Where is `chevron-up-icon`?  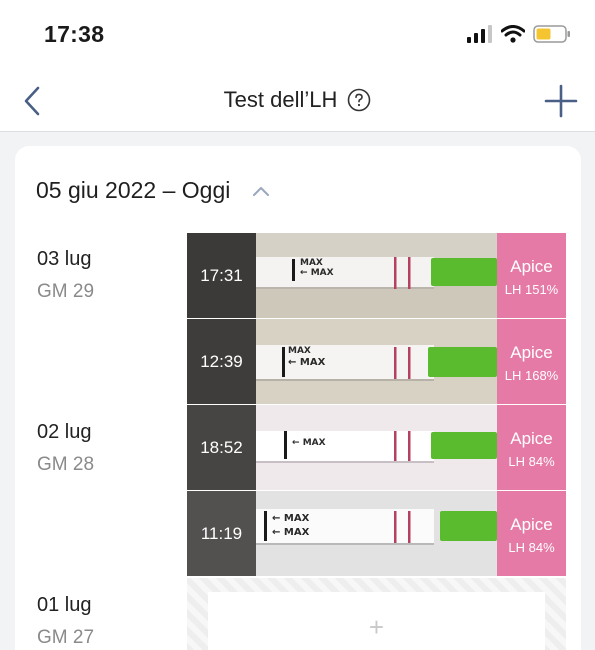 chevron-up-icon is located at coordinates (261, 191).